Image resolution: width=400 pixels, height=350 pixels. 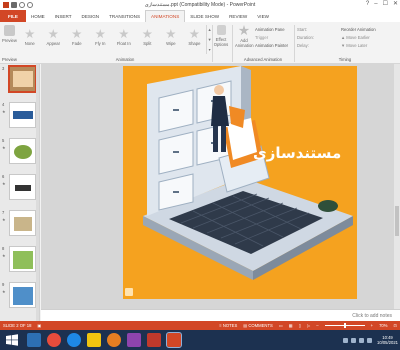 I want to click on tab-transitions: TRANSITIONS, so click(x=124, y=16).